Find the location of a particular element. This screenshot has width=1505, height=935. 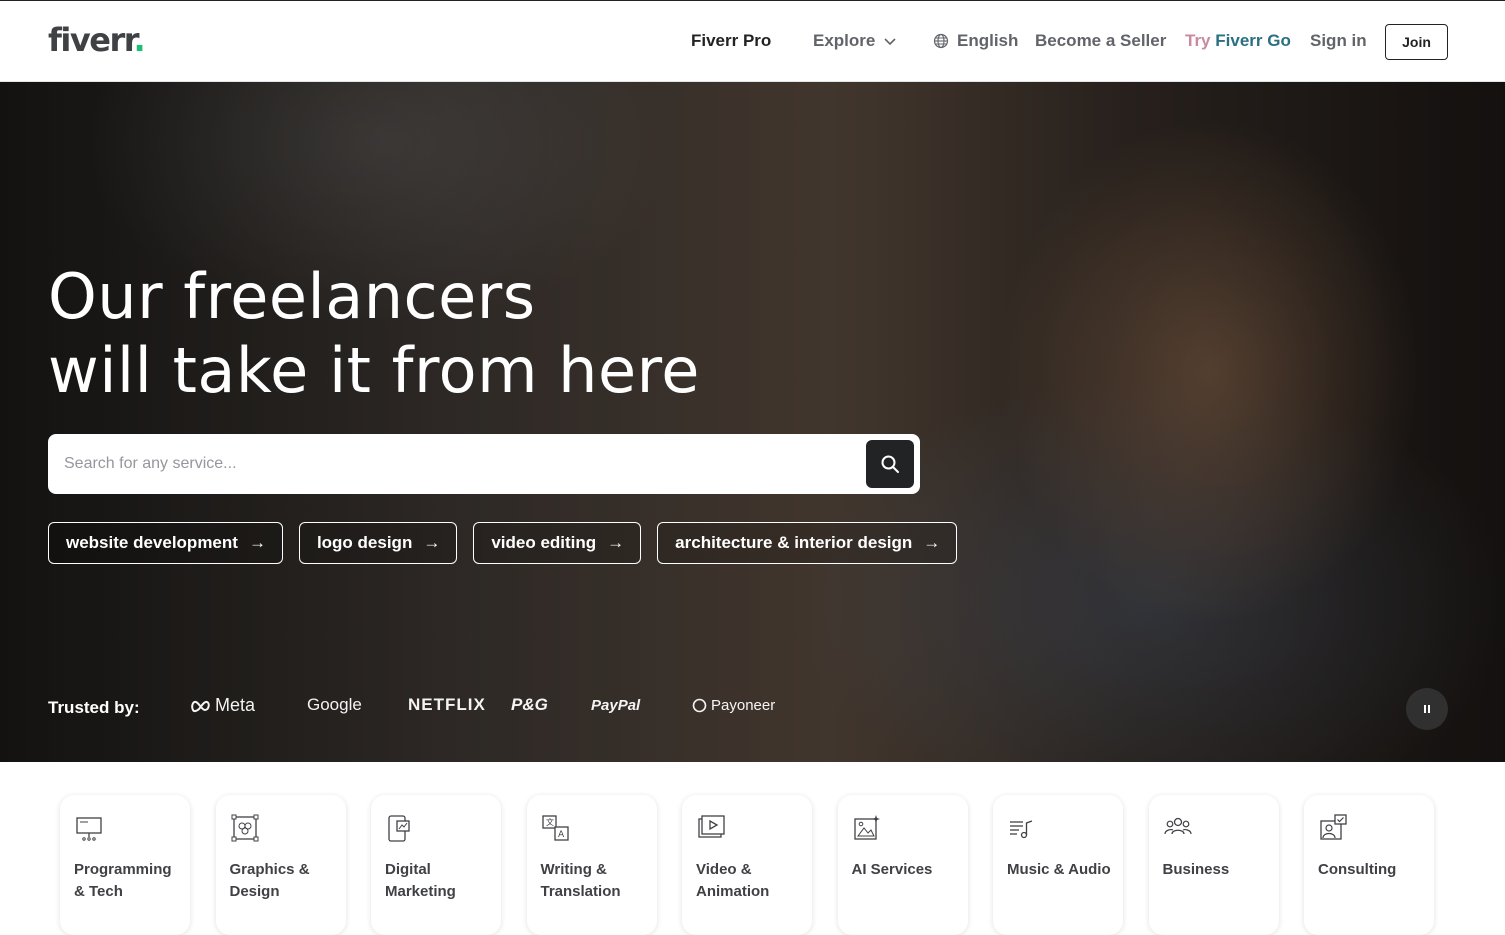

category-business: Business is located at coordinates (1213, 865).